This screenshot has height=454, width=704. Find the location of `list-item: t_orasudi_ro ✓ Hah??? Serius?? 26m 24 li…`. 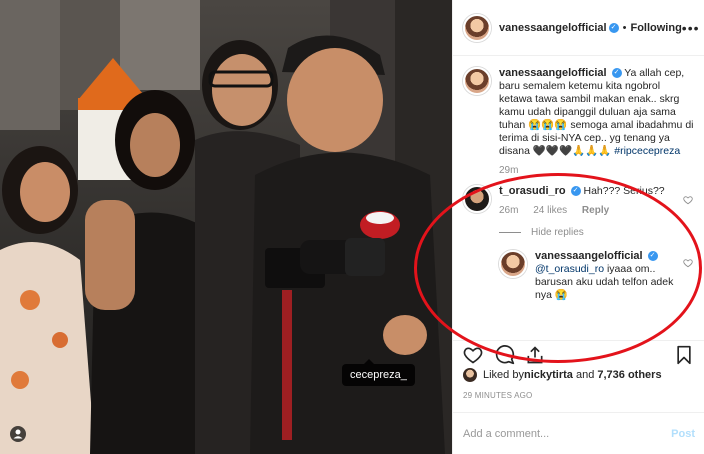

list-item: t_orasudi_ro ✓ Hah??? Serius?? 26m 24 li… is located at coordinates (579, 201).